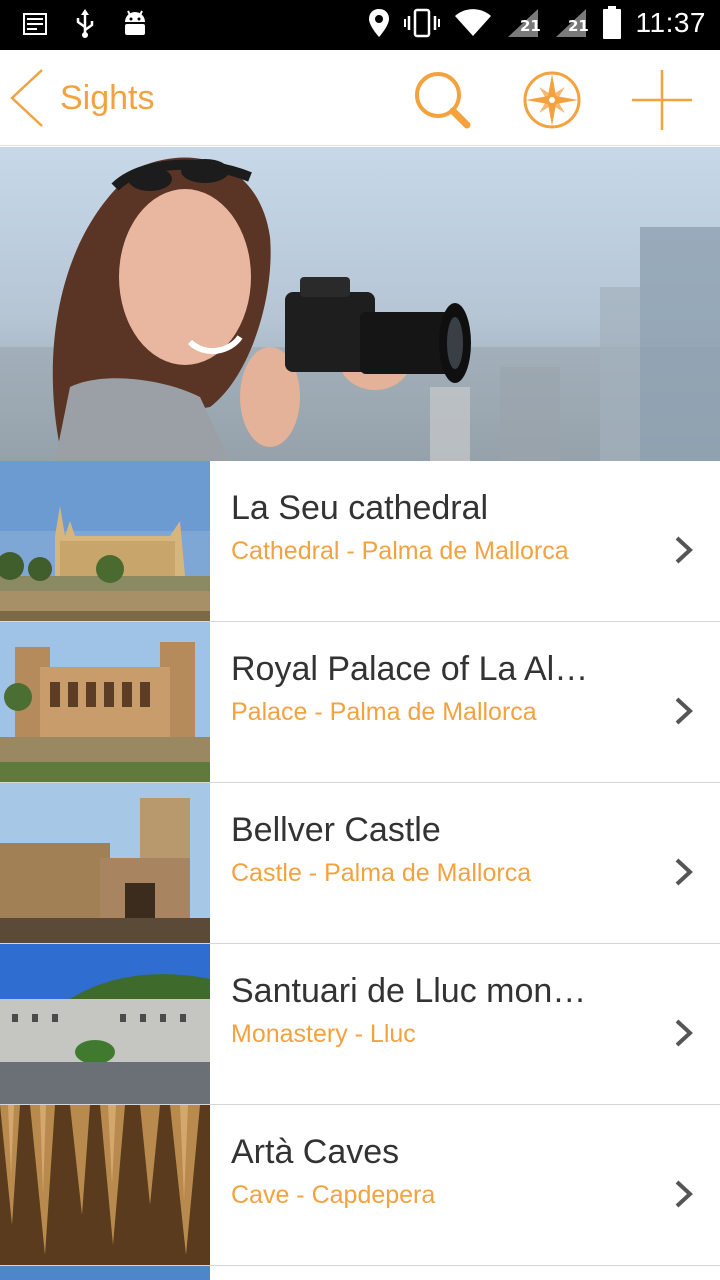  I want to click on palace-photo, so click(105, 702).